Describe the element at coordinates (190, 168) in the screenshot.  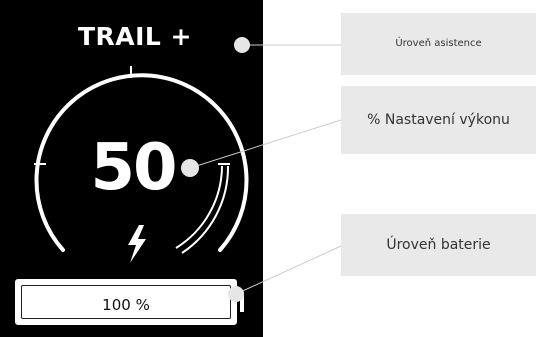
I see `callout-dot-power` at that location.